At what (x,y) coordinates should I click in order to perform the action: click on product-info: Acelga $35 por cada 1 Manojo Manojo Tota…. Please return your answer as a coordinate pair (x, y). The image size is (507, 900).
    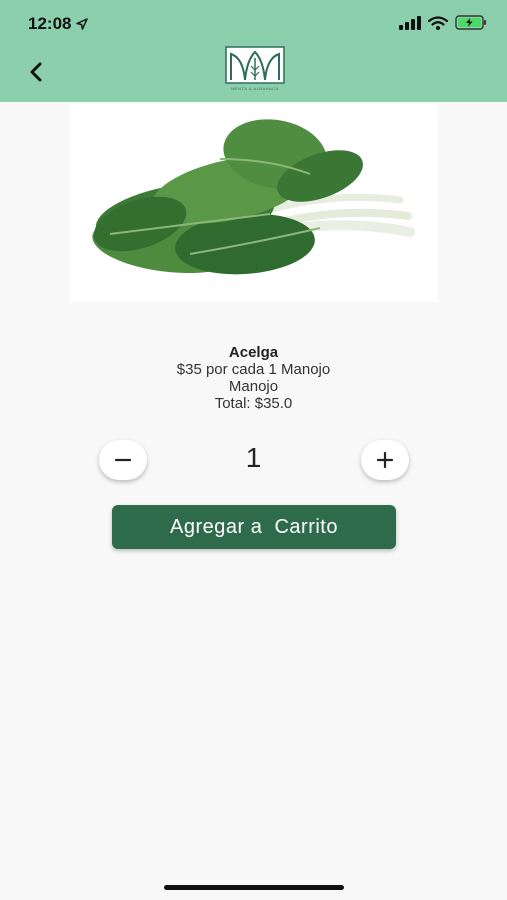
    Looking at the image, I should click on (253, 378).